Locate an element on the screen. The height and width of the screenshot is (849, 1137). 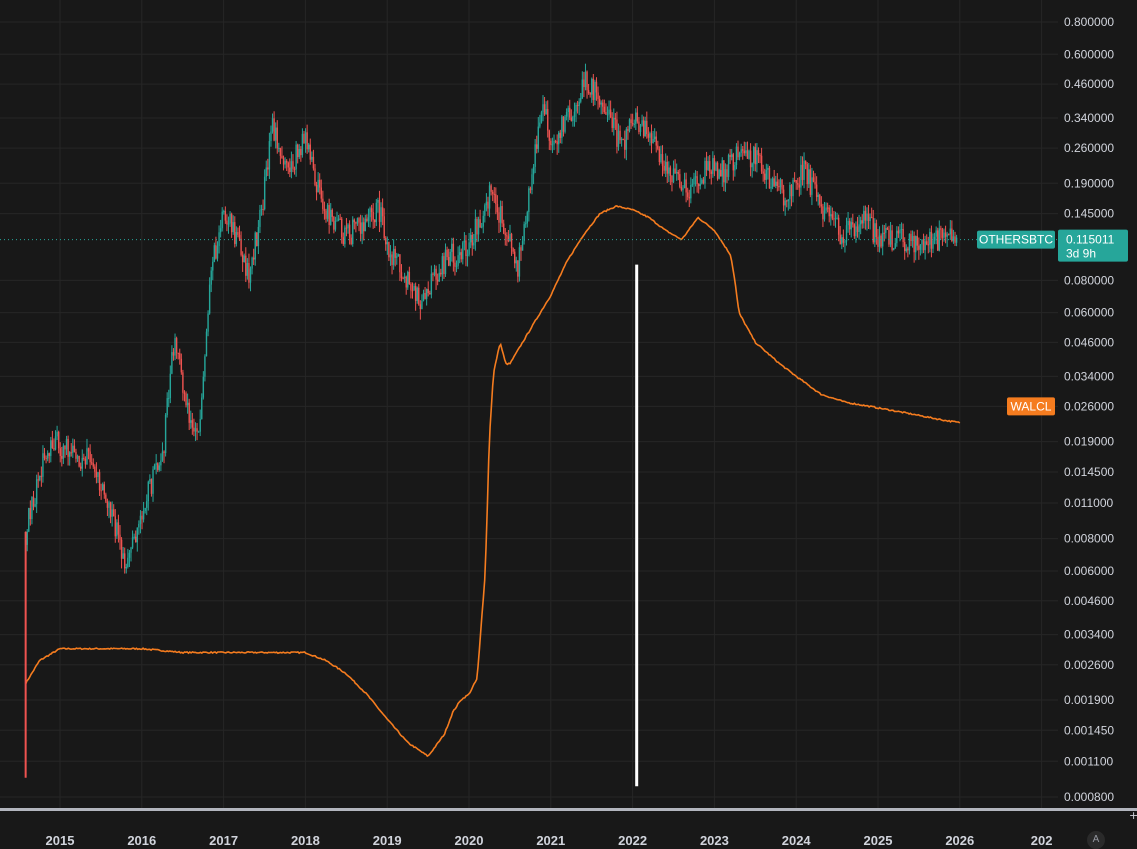
x-tick-label: 2025 is located at coordinates (878, 840).